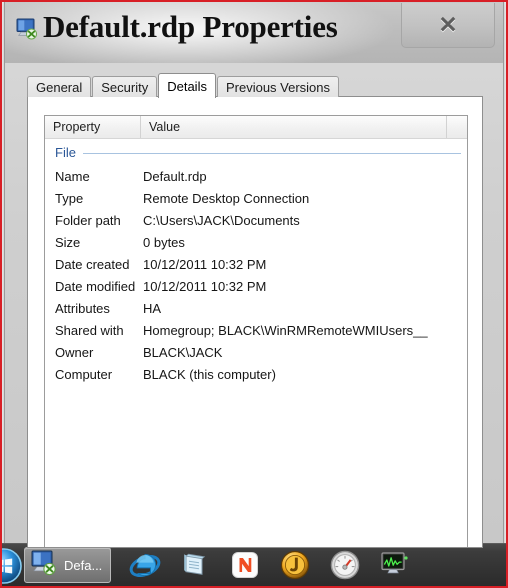 Image resolution: width=508 pixels, height=588 pixels. Describe the element at coordinates (226, 198) in the screenshot. I see `property-value: Remote Desktop Connection` at that location.